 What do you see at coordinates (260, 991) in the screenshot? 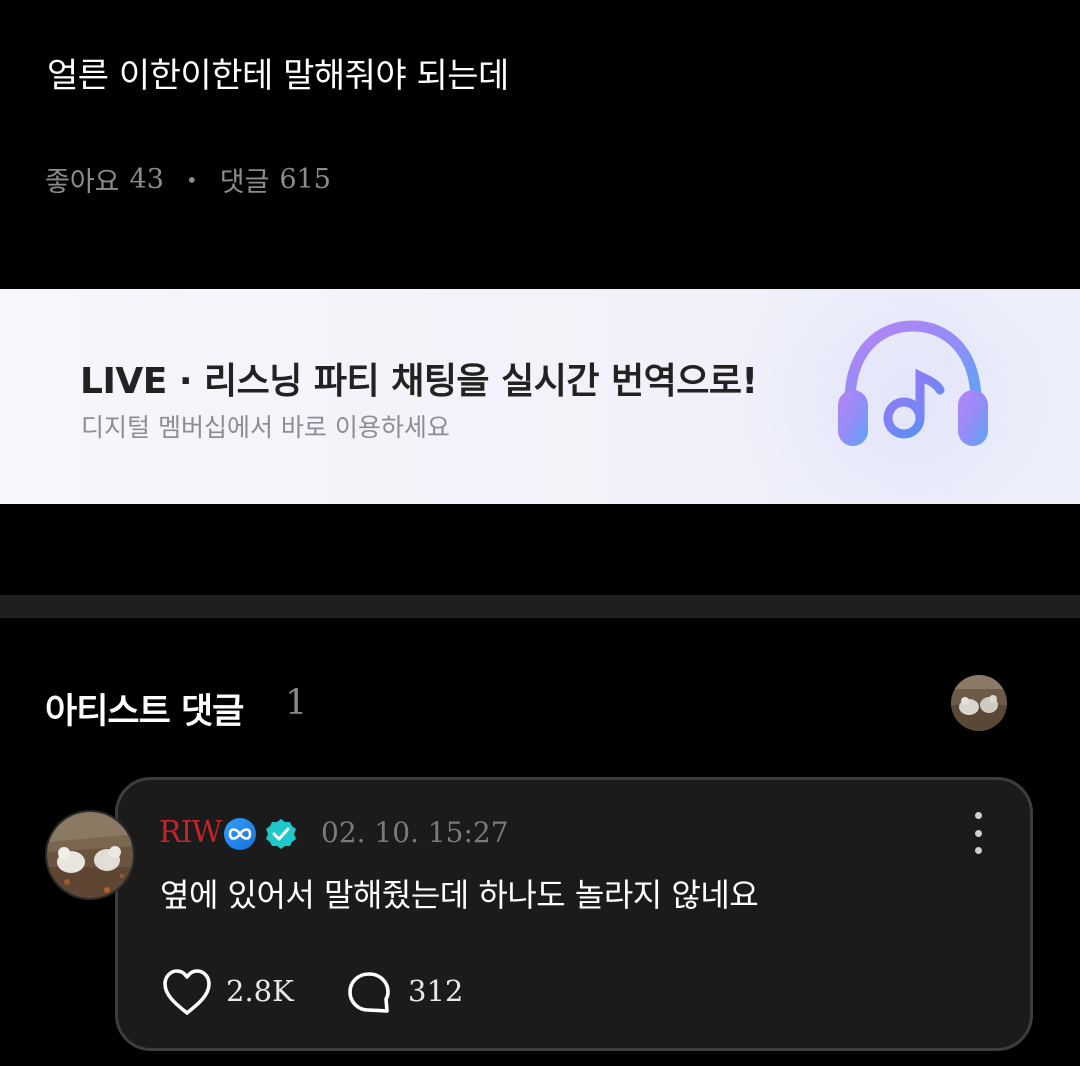
I see `like-count: 2.8K` at bounding box center [260, 991].